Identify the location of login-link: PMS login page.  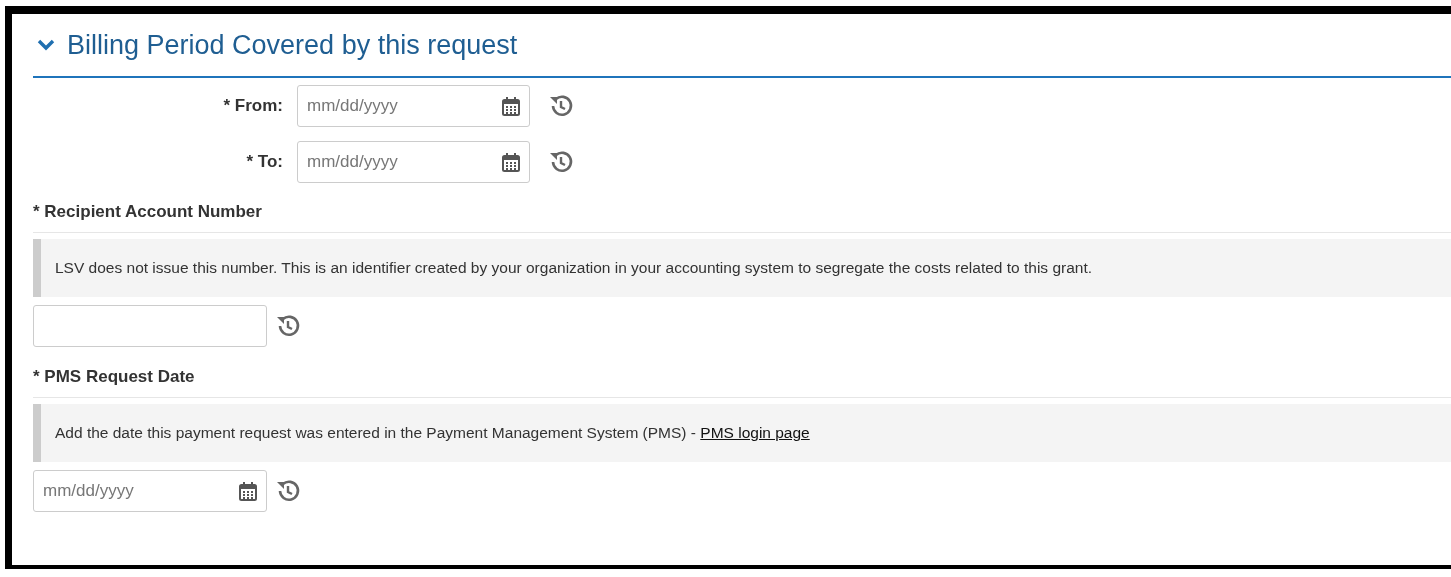
(755, 432).